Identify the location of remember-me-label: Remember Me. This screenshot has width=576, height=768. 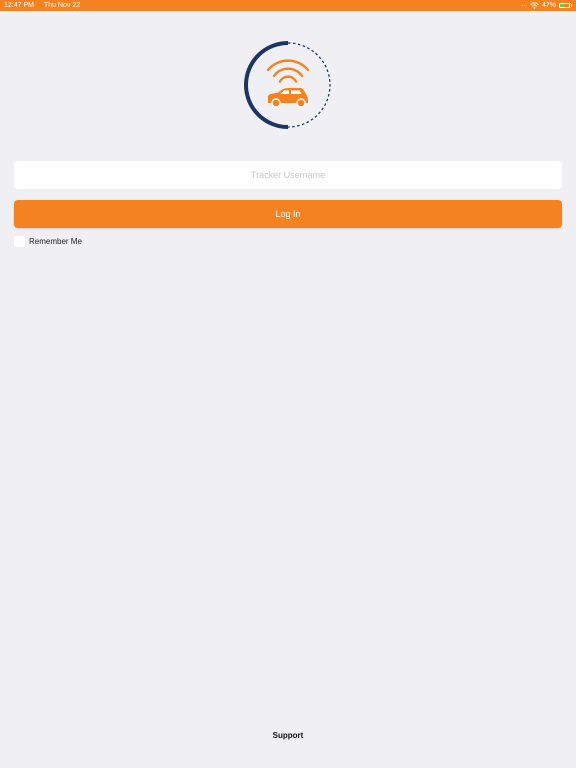
(55, 241).